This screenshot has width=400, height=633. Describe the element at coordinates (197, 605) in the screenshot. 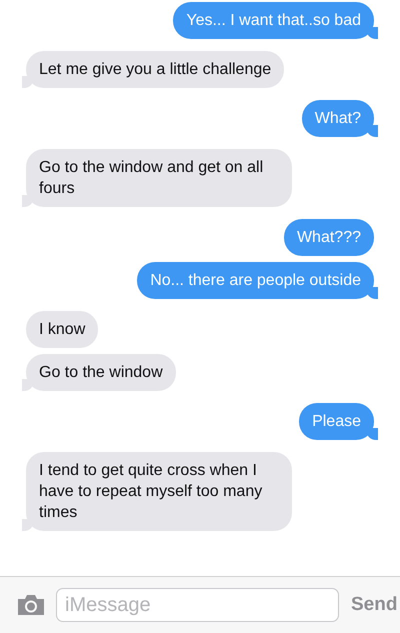

I see `message-input: iMessage` at that location.